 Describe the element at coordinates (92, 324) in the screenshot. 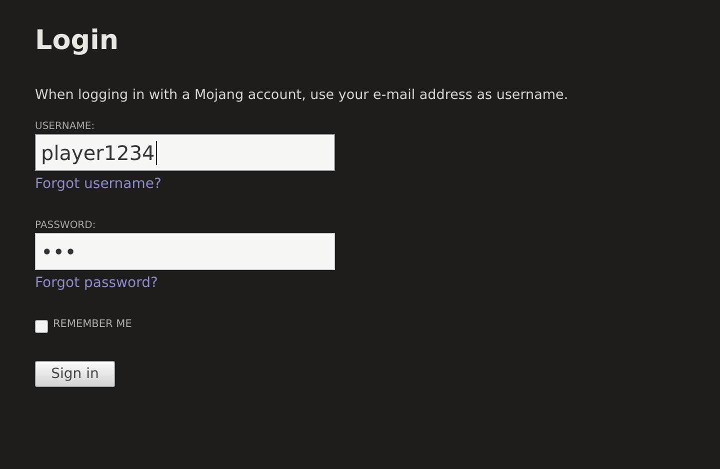

I see `remember-label: REMEMBER ME` at that location.